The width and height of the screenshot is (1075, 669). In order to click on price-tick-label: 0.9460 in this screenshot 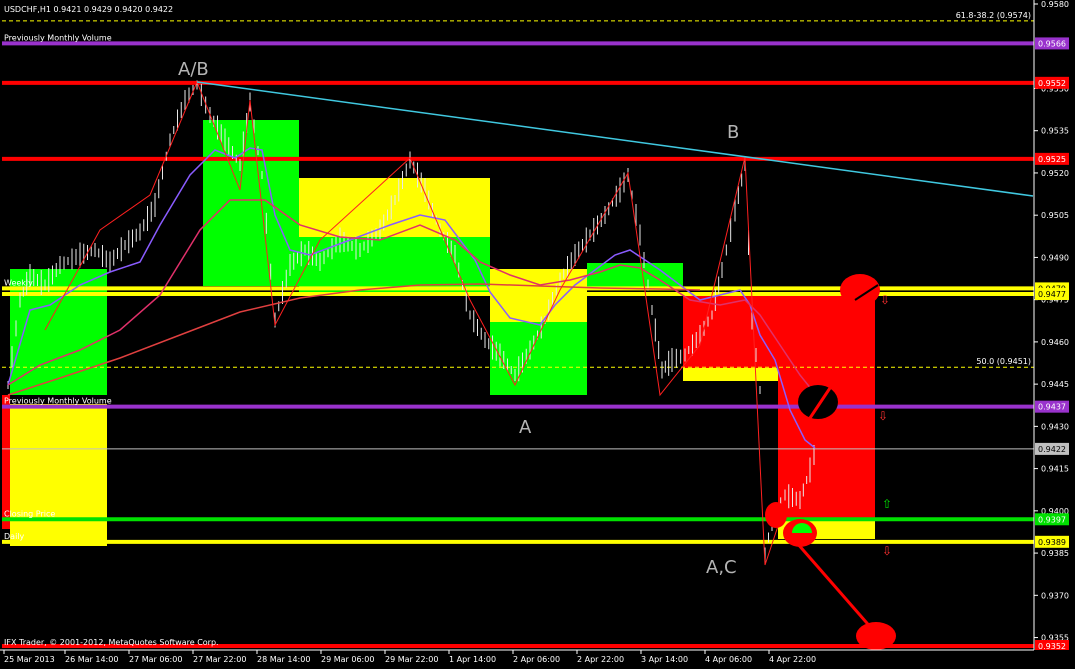, I will do `click(1055, 342)`.